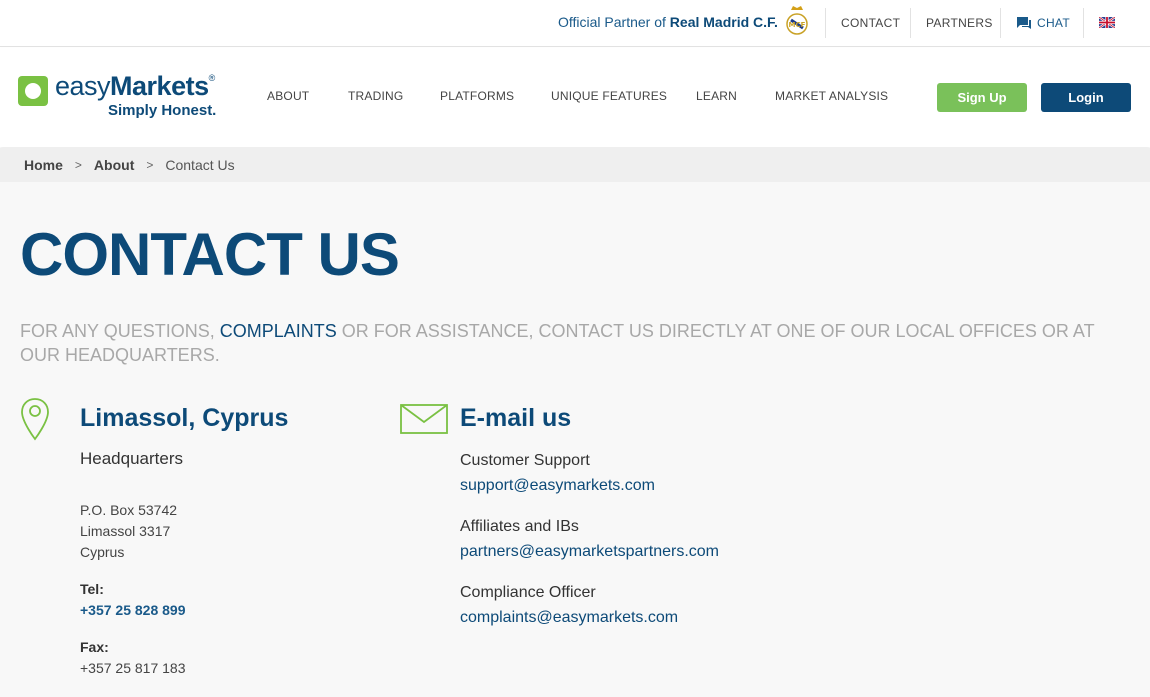 Image resolution: width=1150 pixels, height=697 pixels. I want to click on breadcrumb-home: Home, so click(43, 165).